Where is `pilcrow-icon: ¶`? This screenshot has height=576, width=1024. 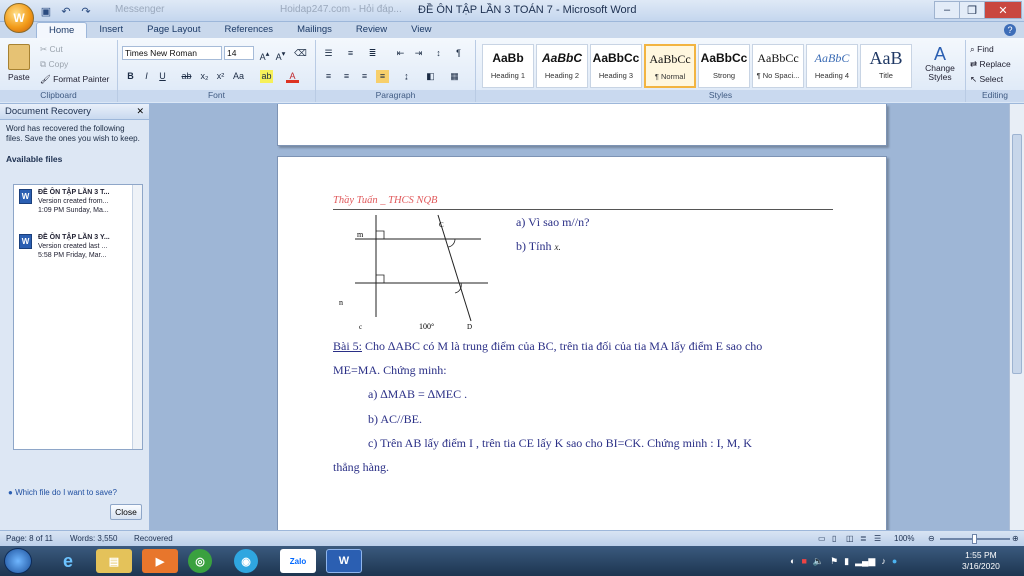
pilcrow-icon: ¶ is located at coordinates (458, 53).